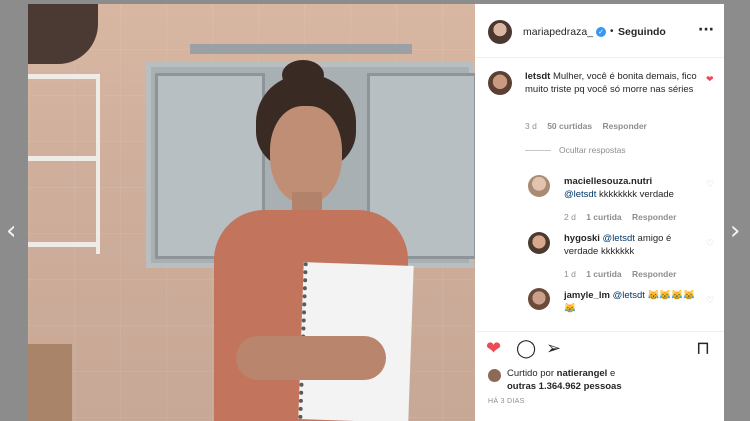  What do you see at coordinates (629, 302) in the screenshot?
I see `reply-text: jamyle_lm @letsdt 😹😹😹😹😹` at bounding box center [629, 302].